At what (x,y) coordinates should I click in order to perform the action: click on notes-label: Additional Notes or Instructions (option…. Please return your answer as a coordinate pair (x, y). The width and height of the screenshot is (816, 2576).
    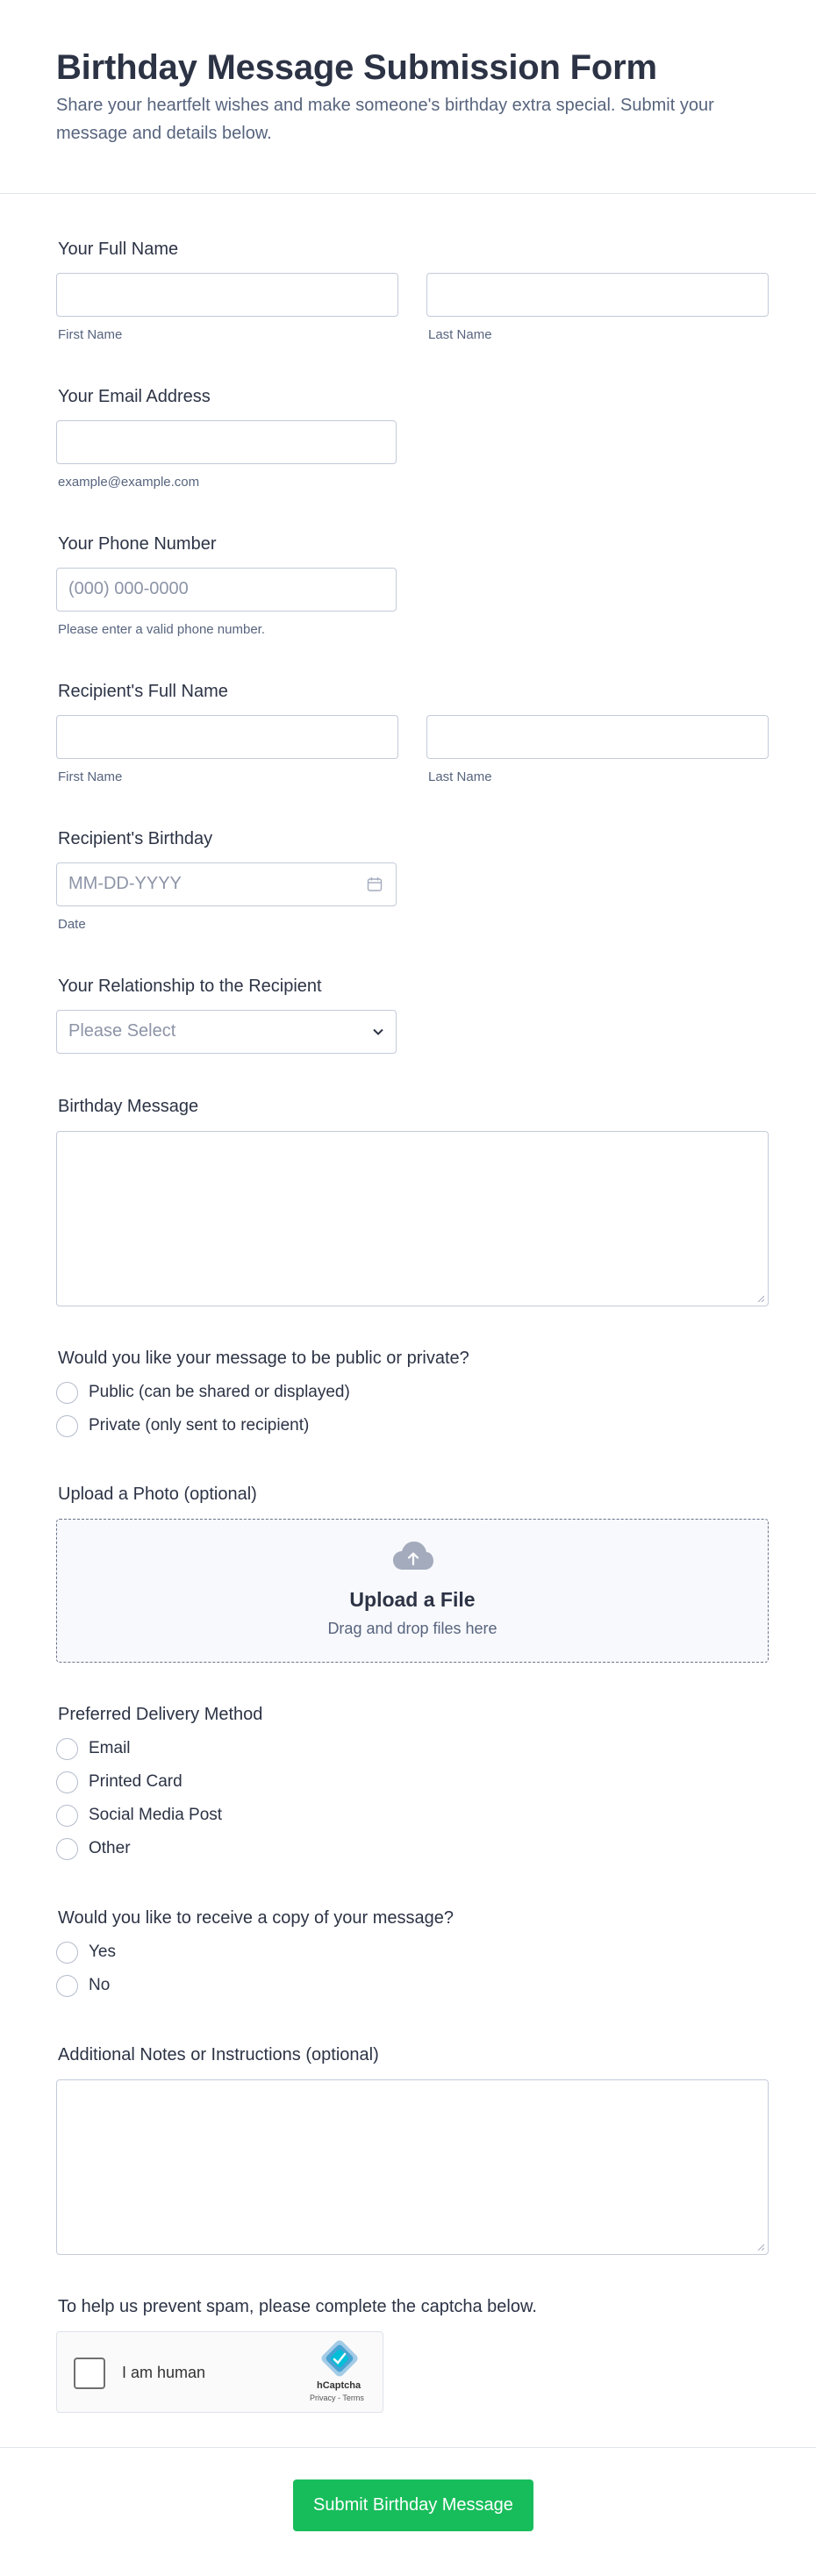
    Looking at the image, I should click on (218, 2054).